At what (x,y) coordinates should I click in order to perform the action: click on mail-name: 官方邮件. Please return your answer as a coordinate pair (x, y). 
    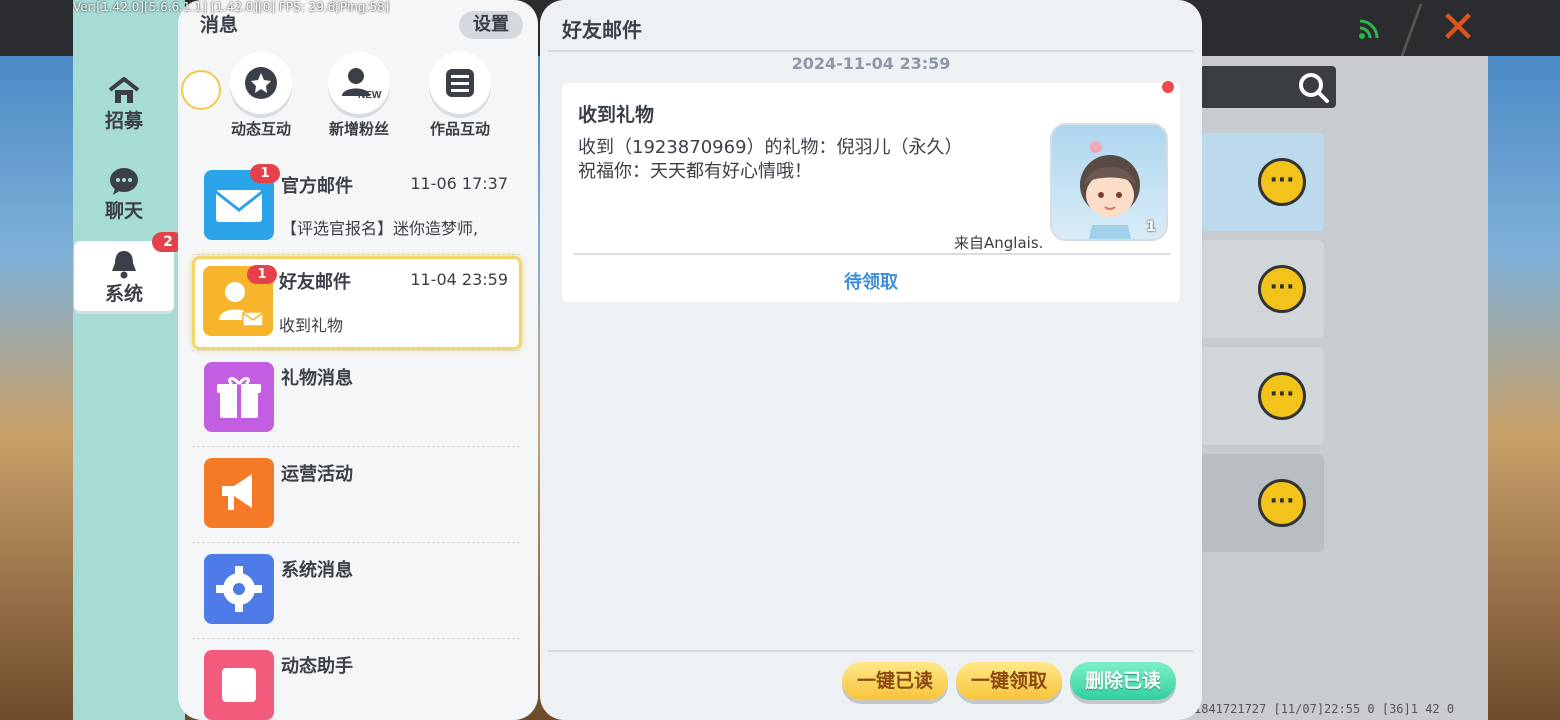
    Looking at the image, I should click on (317, 186).